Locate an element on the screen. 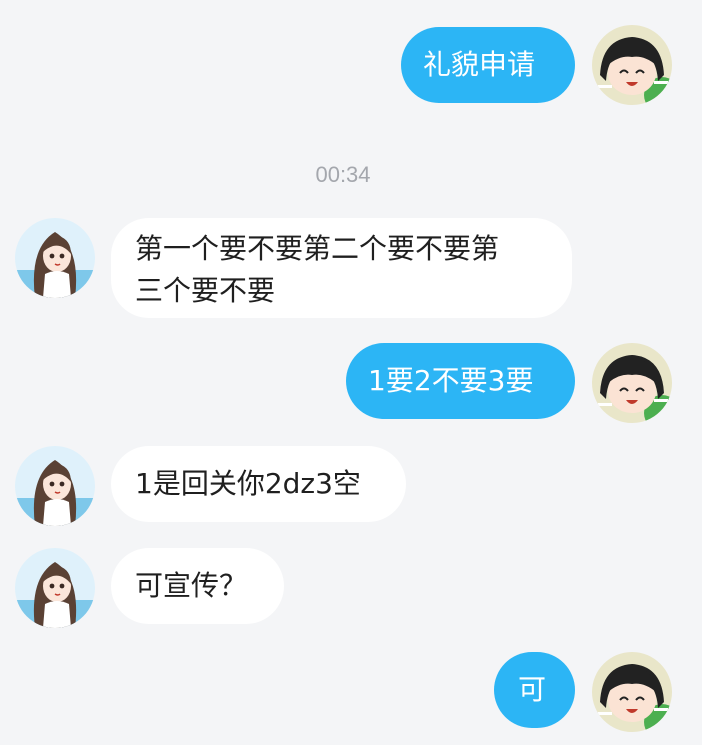 The height and width of the screenshot is (745, 702). message-bubble-received: 1是回关你2dz3空 is located at coordinates (258, 484).